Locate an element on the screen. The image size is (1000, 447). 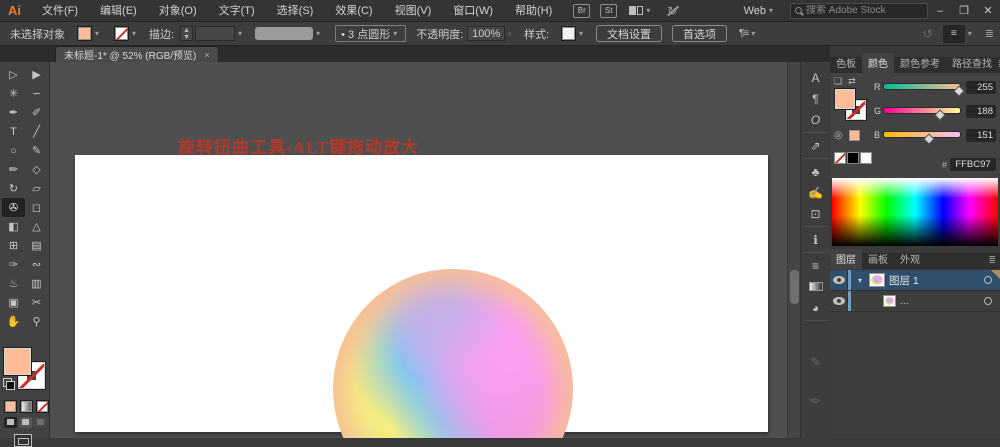
artboard-tool: ▣ is located at coordinates (13, 302).